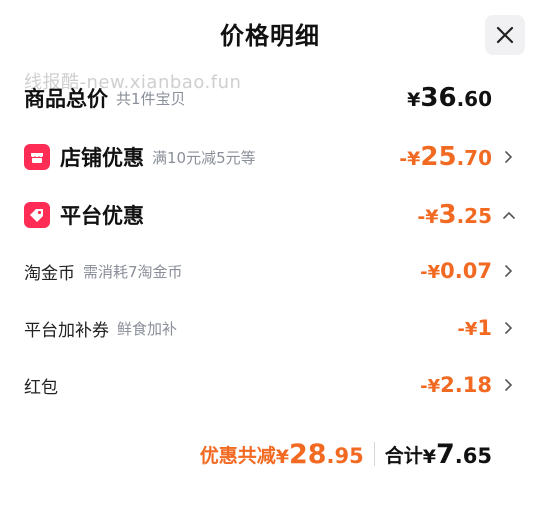  I want to click on item-desc: 鲜食加补, so click(147, 328).